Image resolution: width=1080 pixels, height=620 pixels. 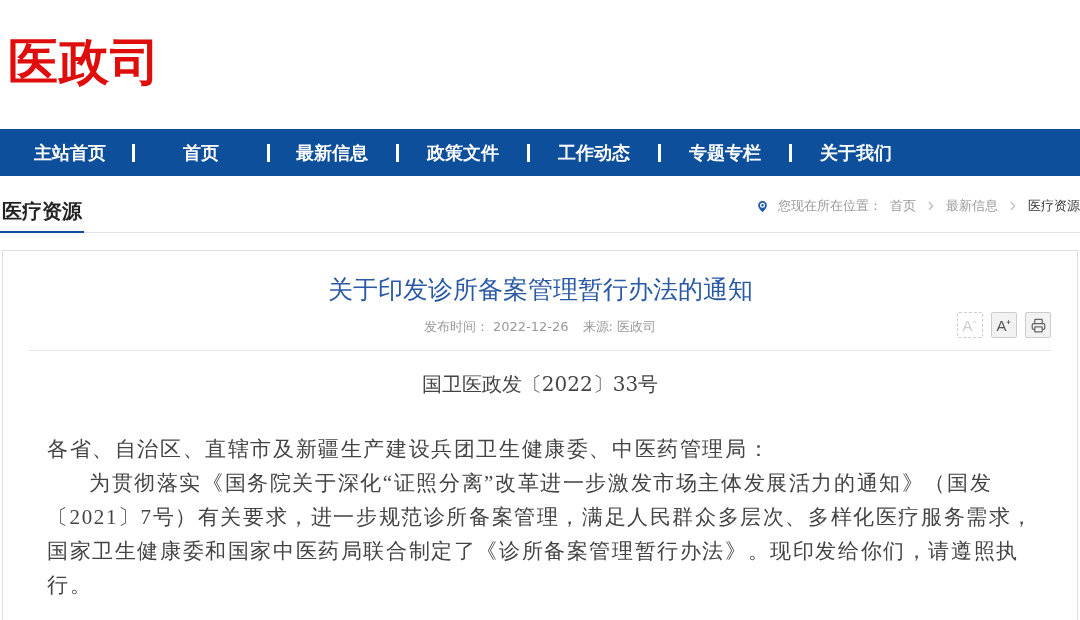 I want to click on article-meta: 发布时间： 2022-12-26, so click(x=496, y=327).